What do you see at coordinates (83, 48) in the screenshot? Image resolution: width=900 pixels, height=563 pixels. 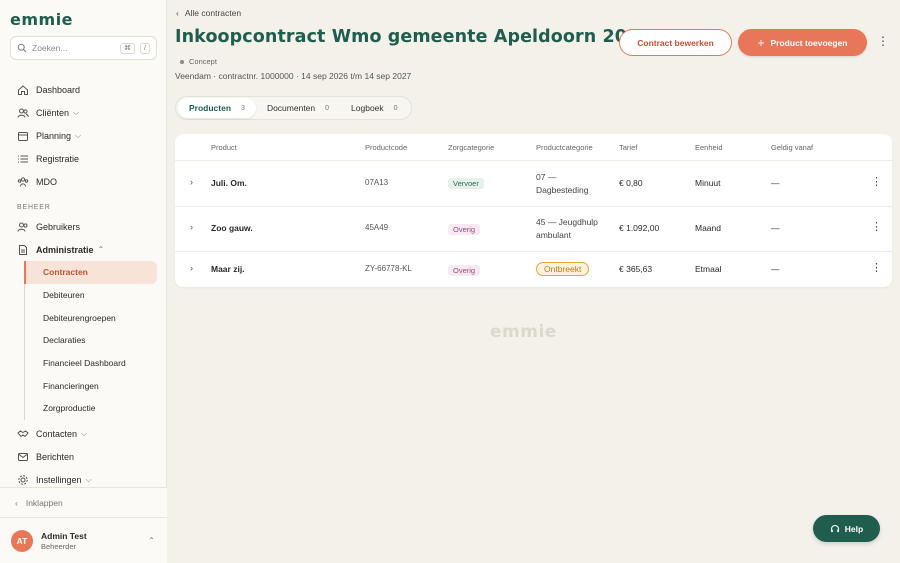 I see `search-input: Zoeken... ⌘ /` at bounding box center [83, 48].